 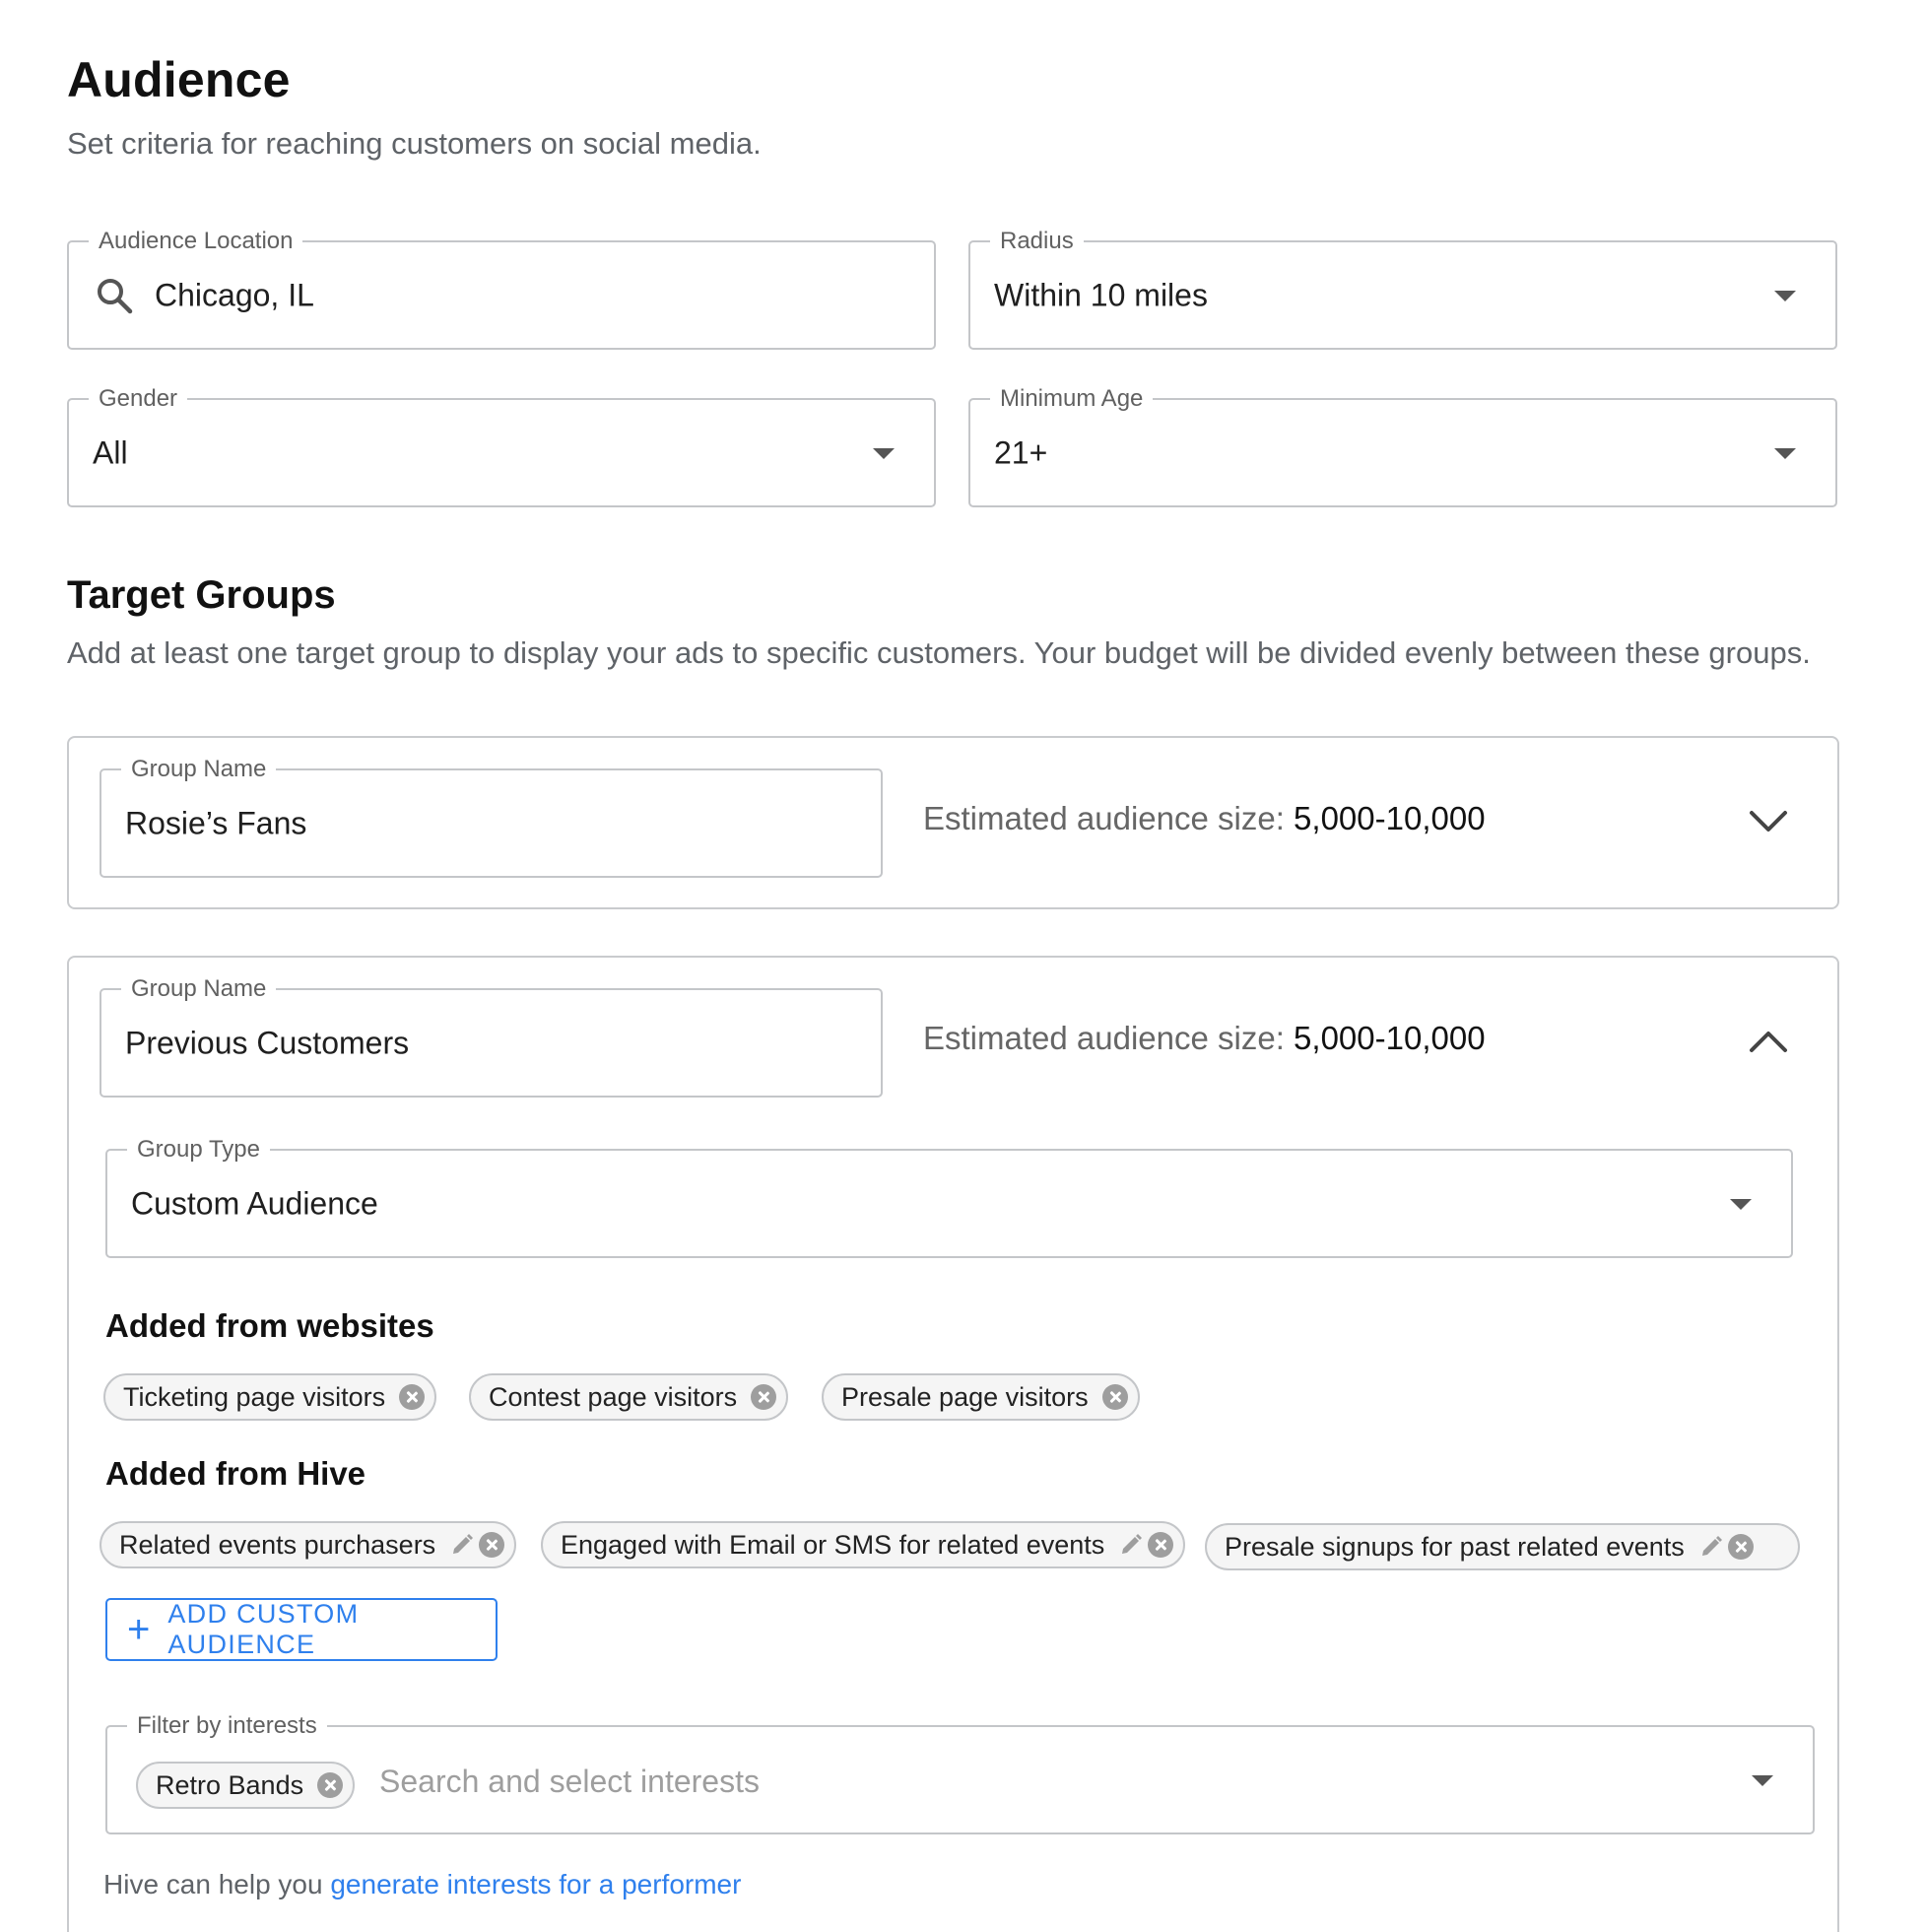 What do you see at coordinates (217, 1884) in the screenshot?
I see `hint-text: Hive can help you` at bounding box center [217, 1884].